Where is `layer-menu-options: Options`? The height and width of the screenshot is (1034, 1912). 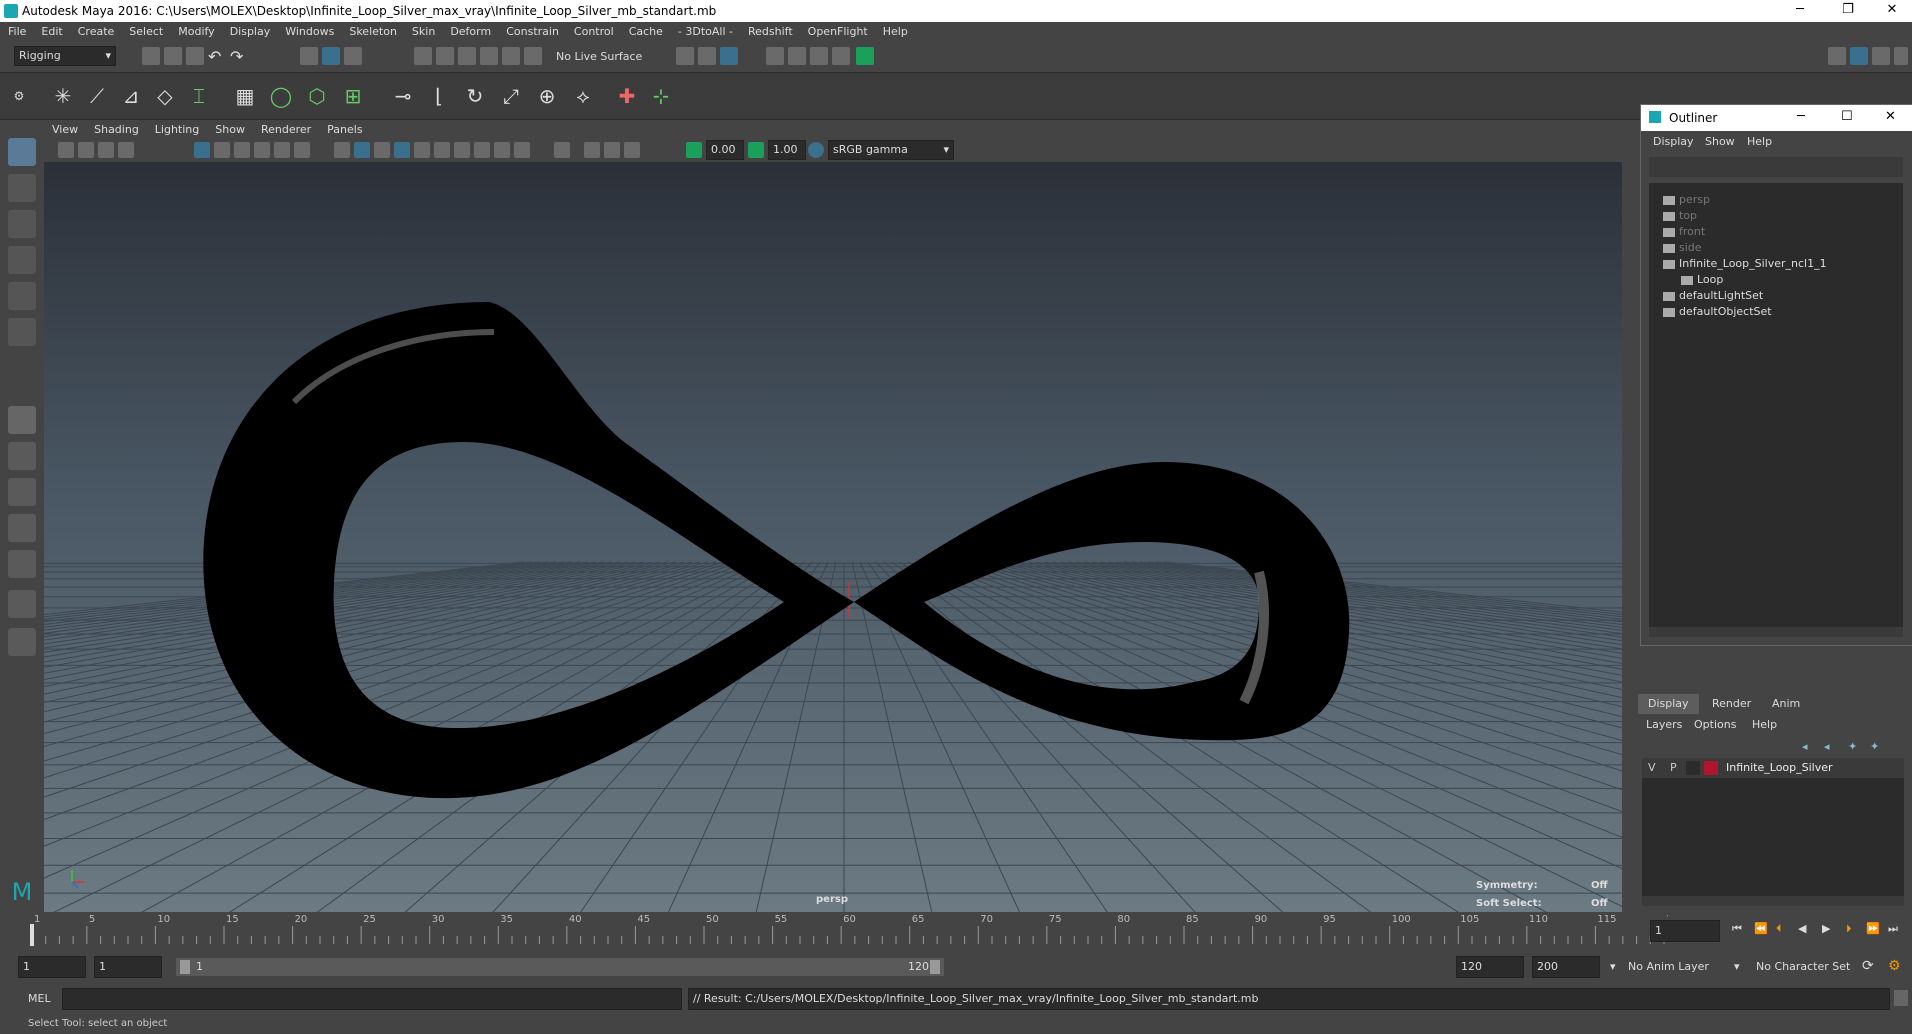
layer-menu-options: Options is located at coordinates (1715, 724).